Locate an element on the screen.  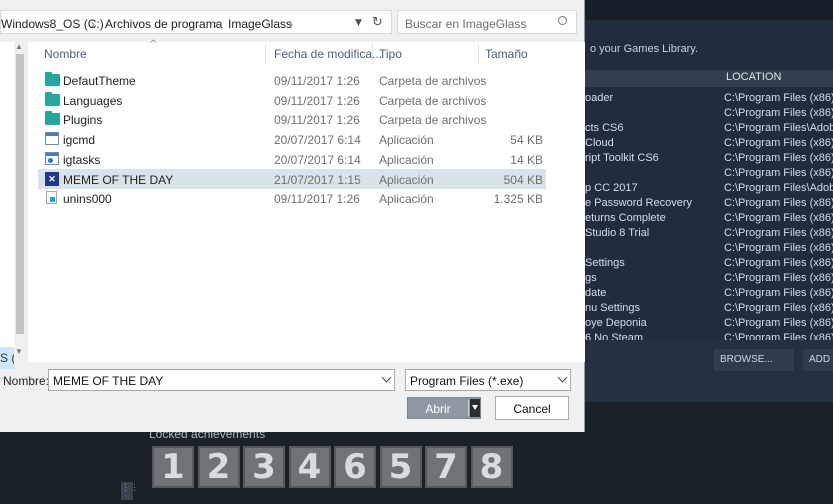
open-button: Abrir is located at coordinates (444, 408).